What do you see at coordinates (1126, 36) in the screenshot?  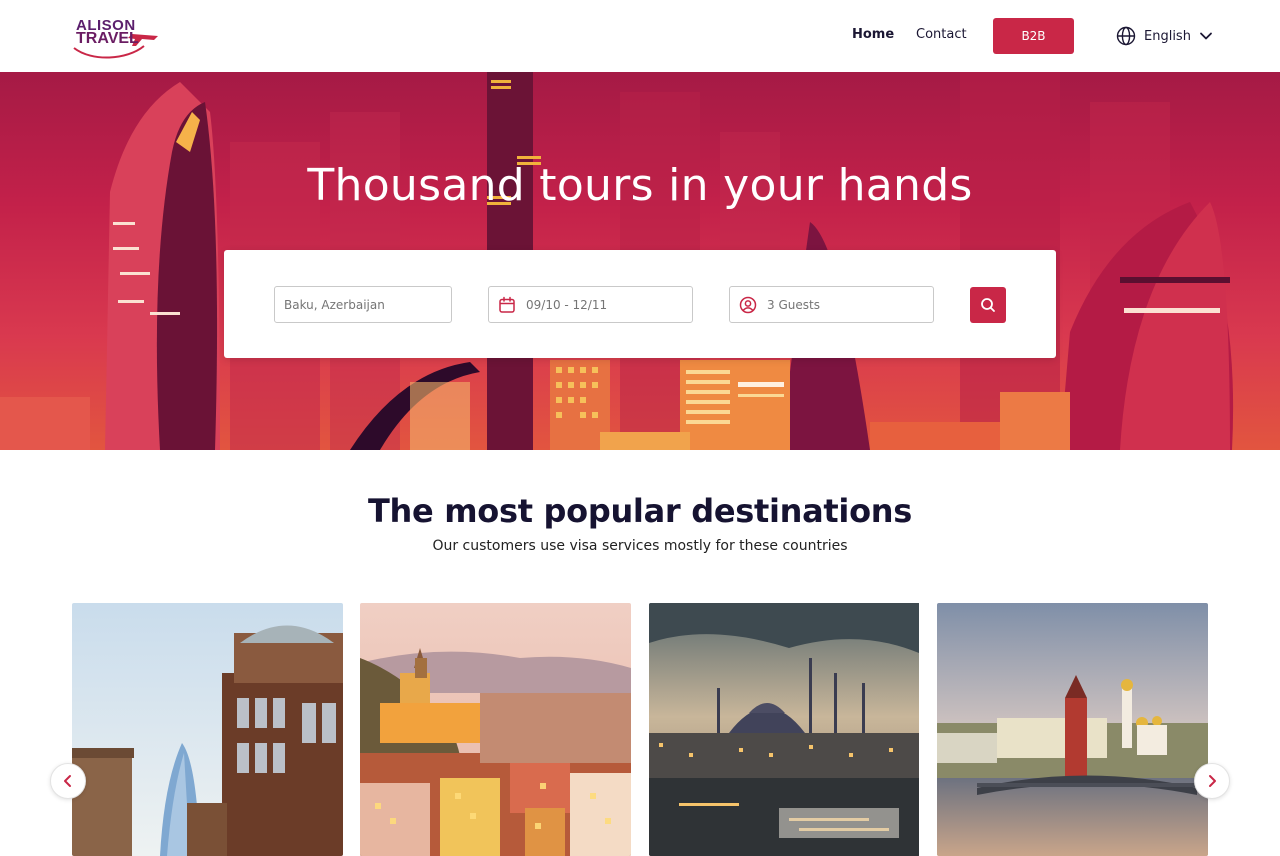 I see `globe-icon` at bounding box center [1126, 36].